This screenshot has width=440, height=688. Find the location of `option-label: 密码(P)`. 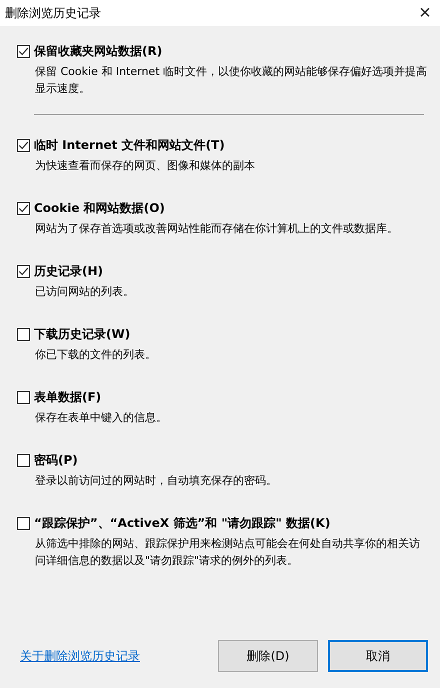

option-label: 密码(P) is located at coordinates (56, 460).